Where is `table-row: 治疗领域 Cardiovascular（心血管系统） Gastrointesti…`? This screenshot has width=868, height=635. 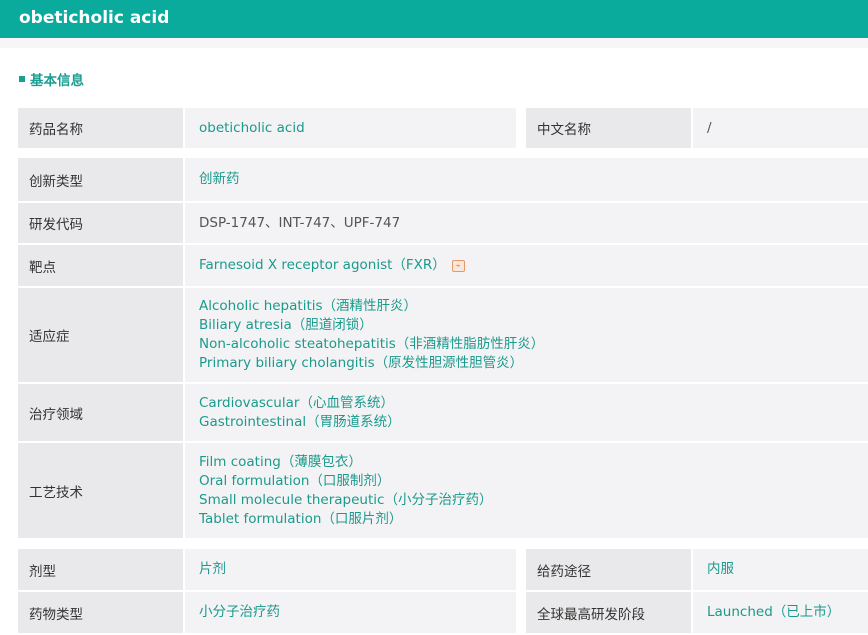
table-row: 治疗领域 Cardiovascular（心血管系统） Gastrointesti… is located at coordinates (443, 413).